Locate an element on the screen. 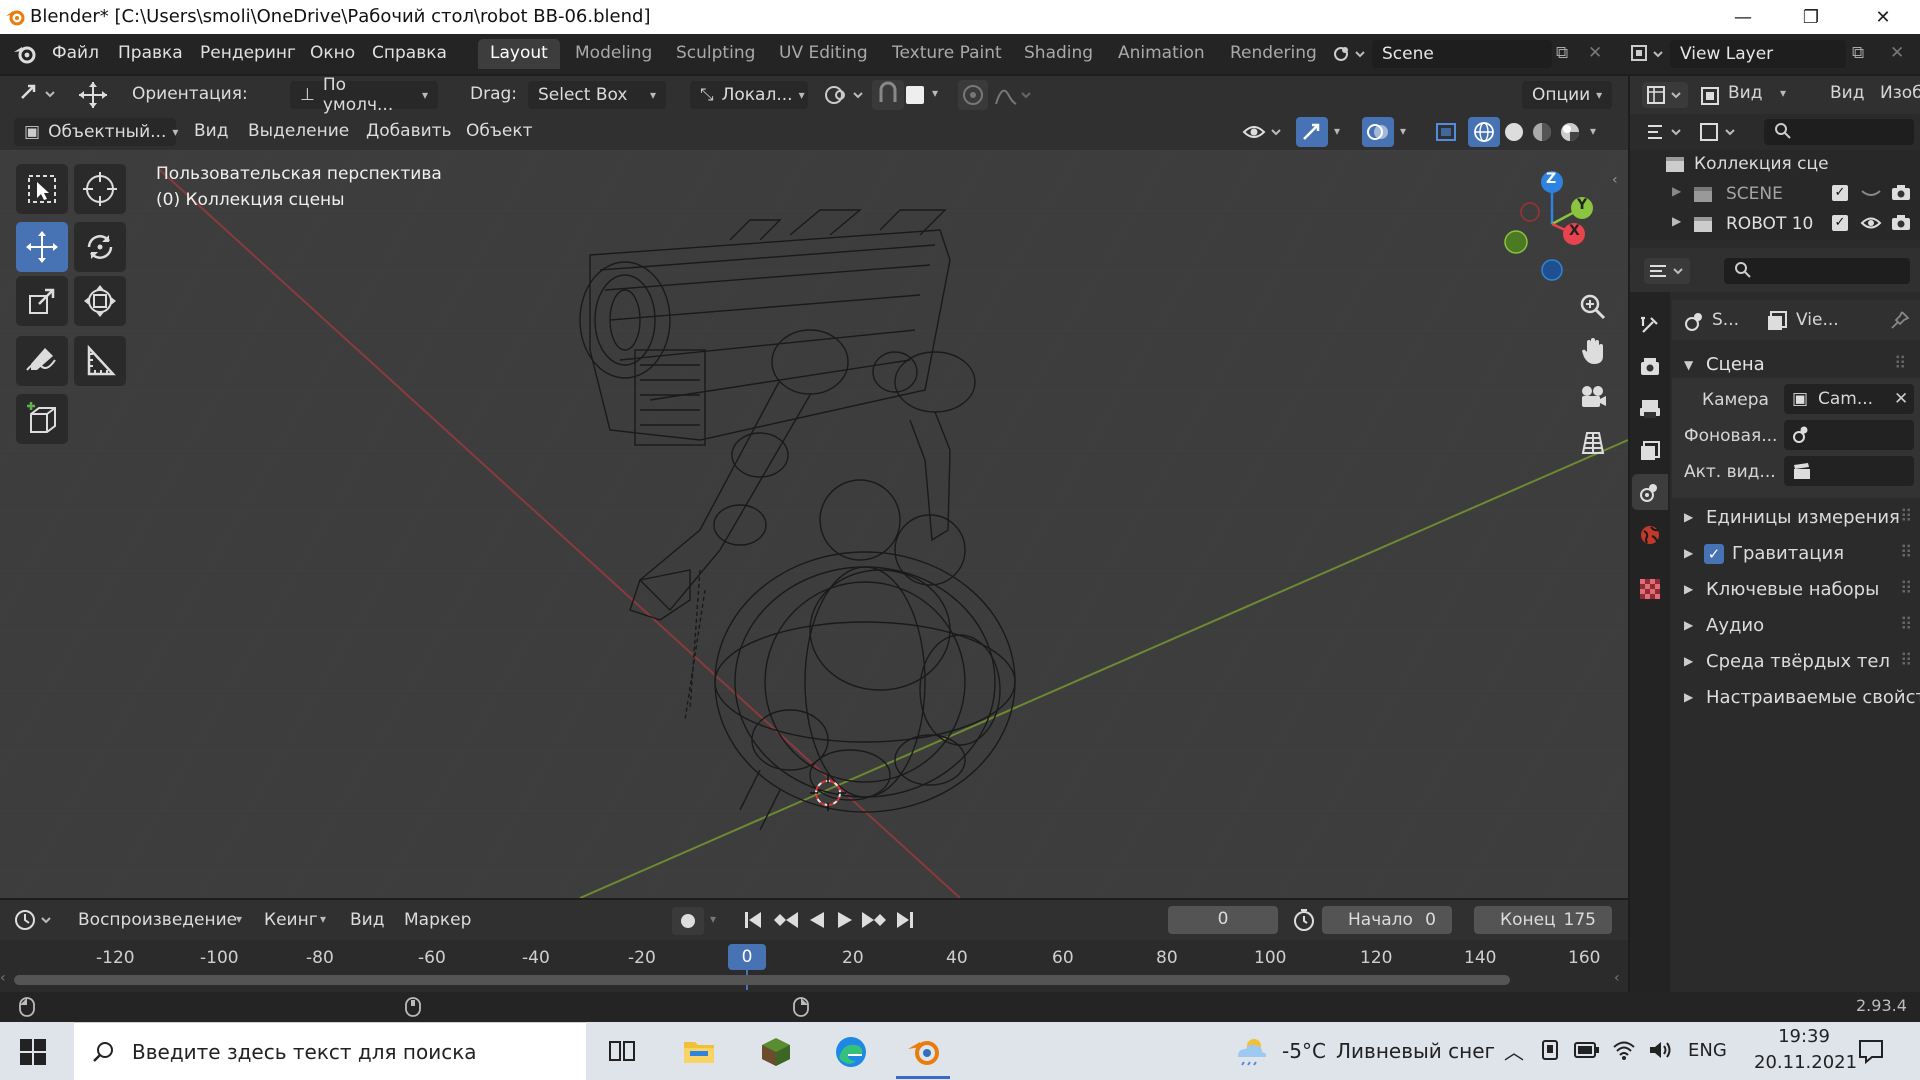 The image size is (1920, 1080). minimize-button: — is located at coordinates (1743, 17).